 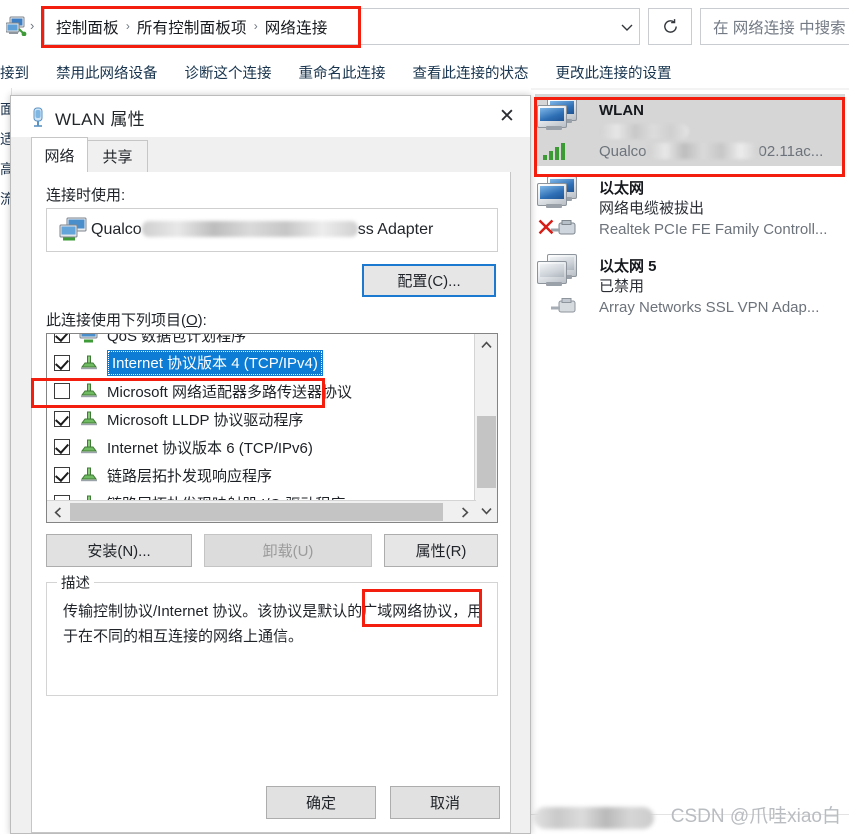 What do you see at coordinates (621, 110) in the screenshot?
I see `adapter-name: WLAN` at bounding box center [621, 110].